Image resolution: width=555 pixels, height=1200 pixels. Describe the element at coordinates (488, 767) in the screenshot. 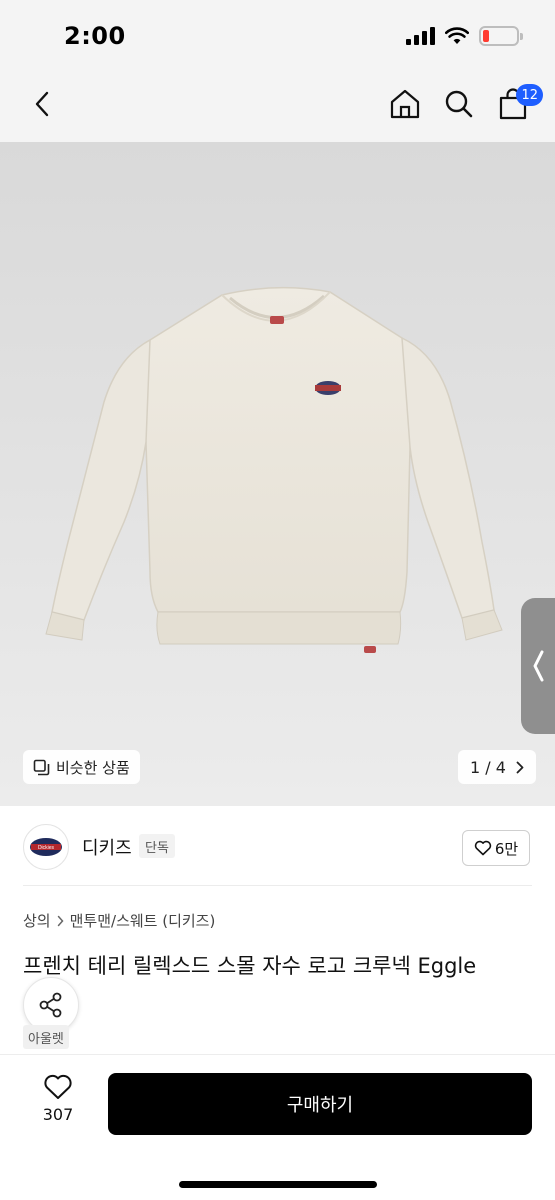

I see `page-indicator-text: 1 / 4` at that location.